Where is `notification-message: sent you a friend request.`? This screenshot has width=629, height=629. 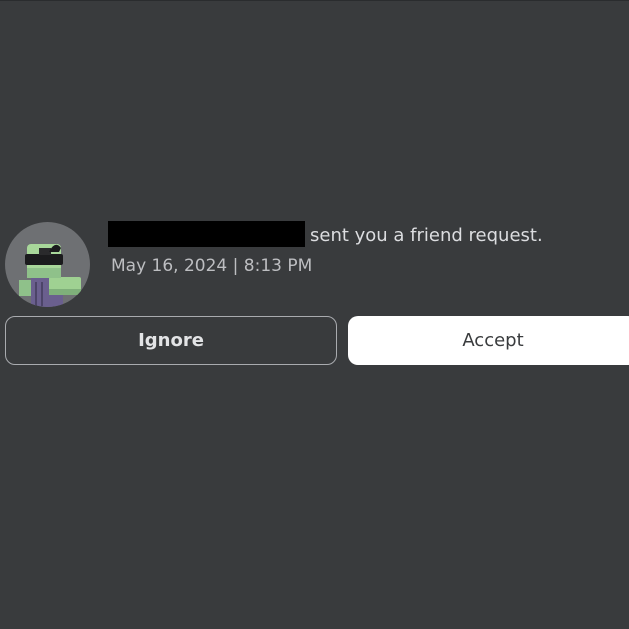 notification-message: sent you a friend request. is located at coordinates (426, 235).